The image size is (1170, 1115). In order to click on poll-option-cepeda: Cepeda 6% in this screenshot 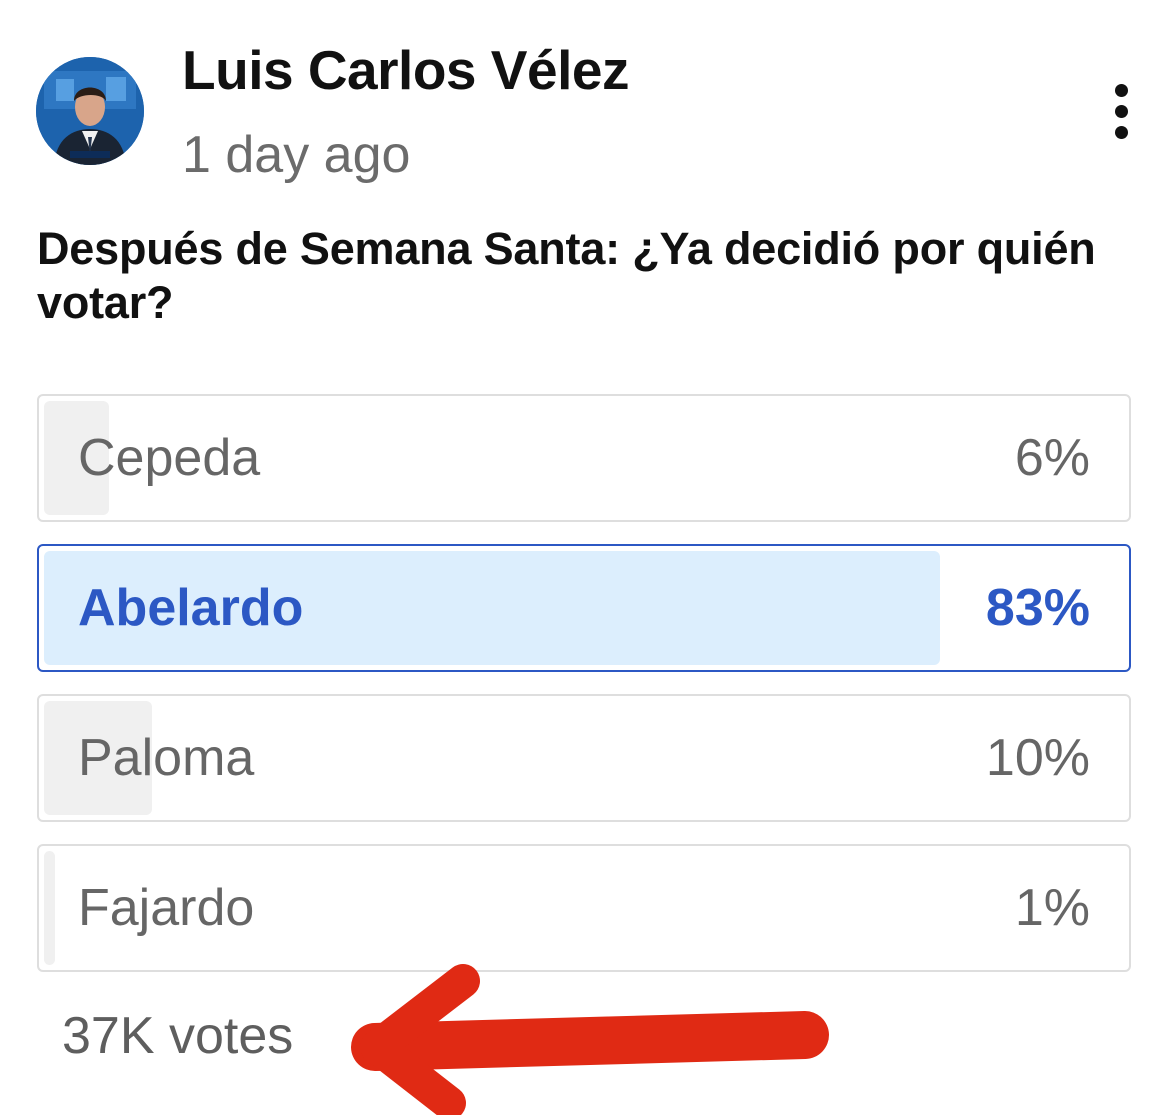, I will do `click(584, 458)`.